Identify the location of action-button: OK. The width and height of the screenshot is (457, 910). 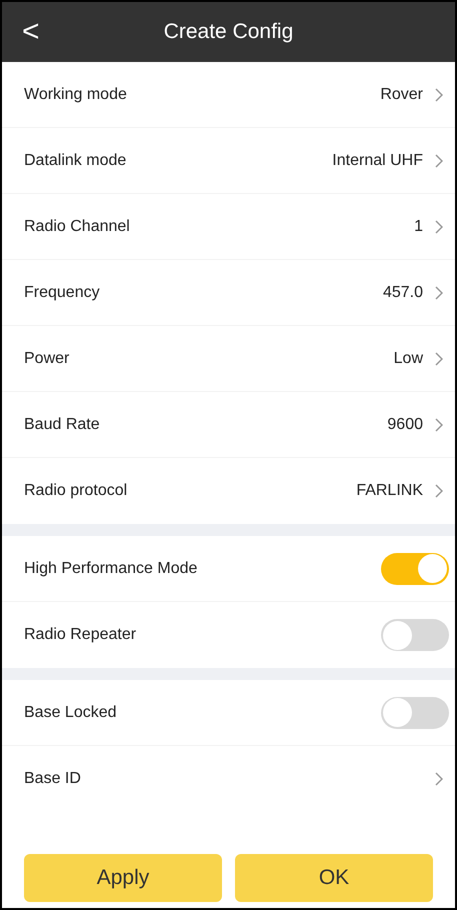
(334, 878).